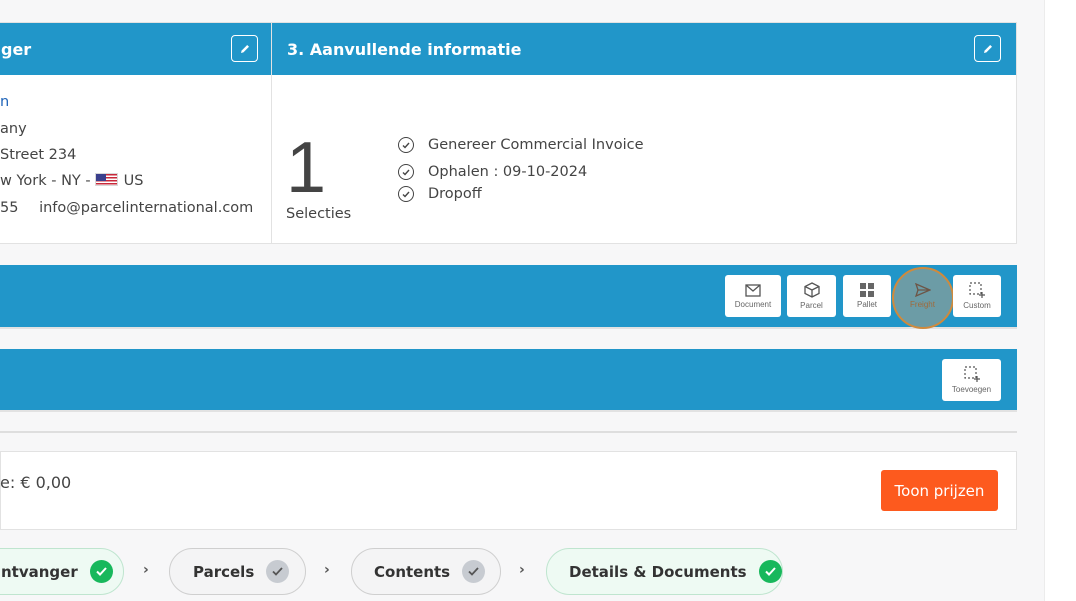  I want to click on freight-type-button: Freight, so click(922, 296).